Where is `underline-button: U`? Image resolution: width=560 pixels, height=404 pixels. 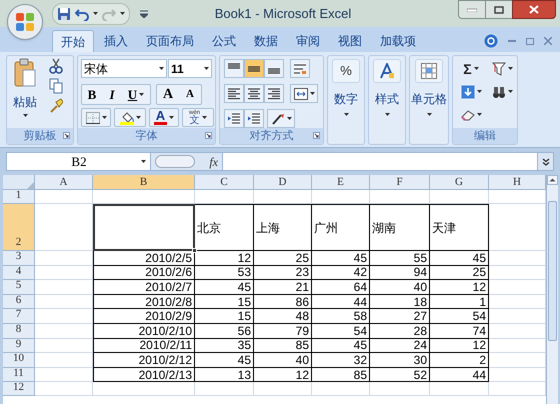
underline-button: U is located at coordinates (136, 94).